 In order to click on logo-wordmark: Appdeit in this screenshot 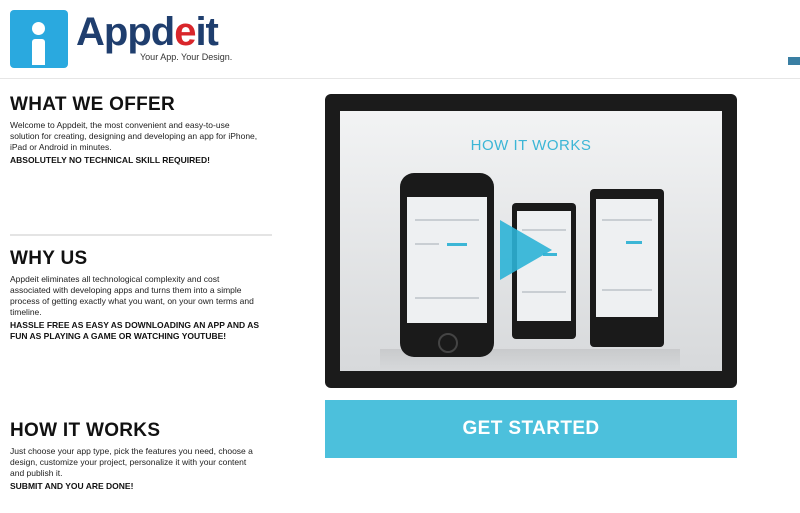, I will do `click(147, 32)`.